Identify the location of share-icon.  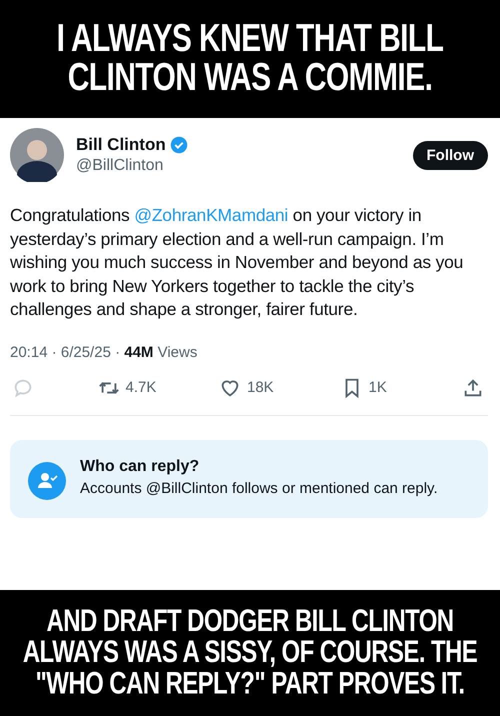
(473, 387).